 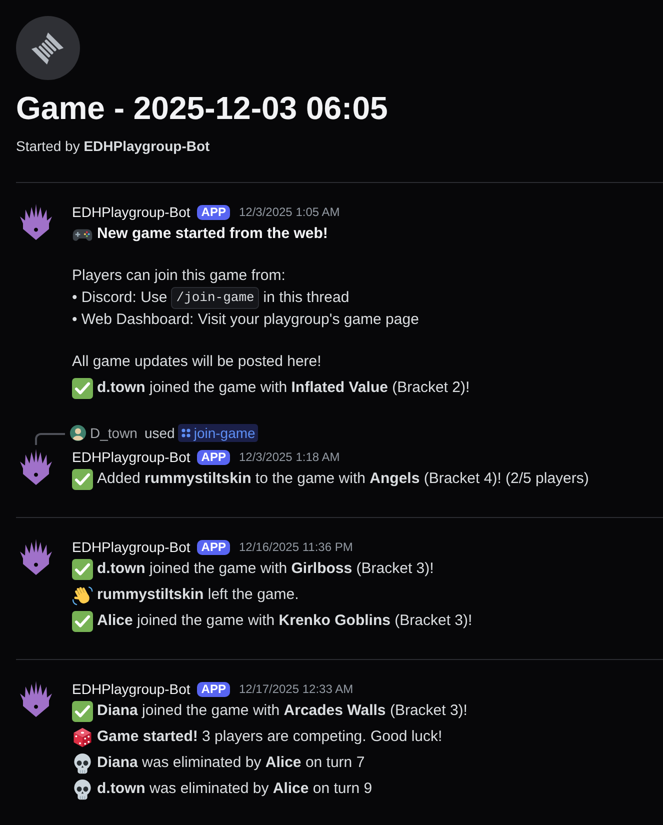 I want to click on message-text: • Discord: Use, so click(x=120, y=298).